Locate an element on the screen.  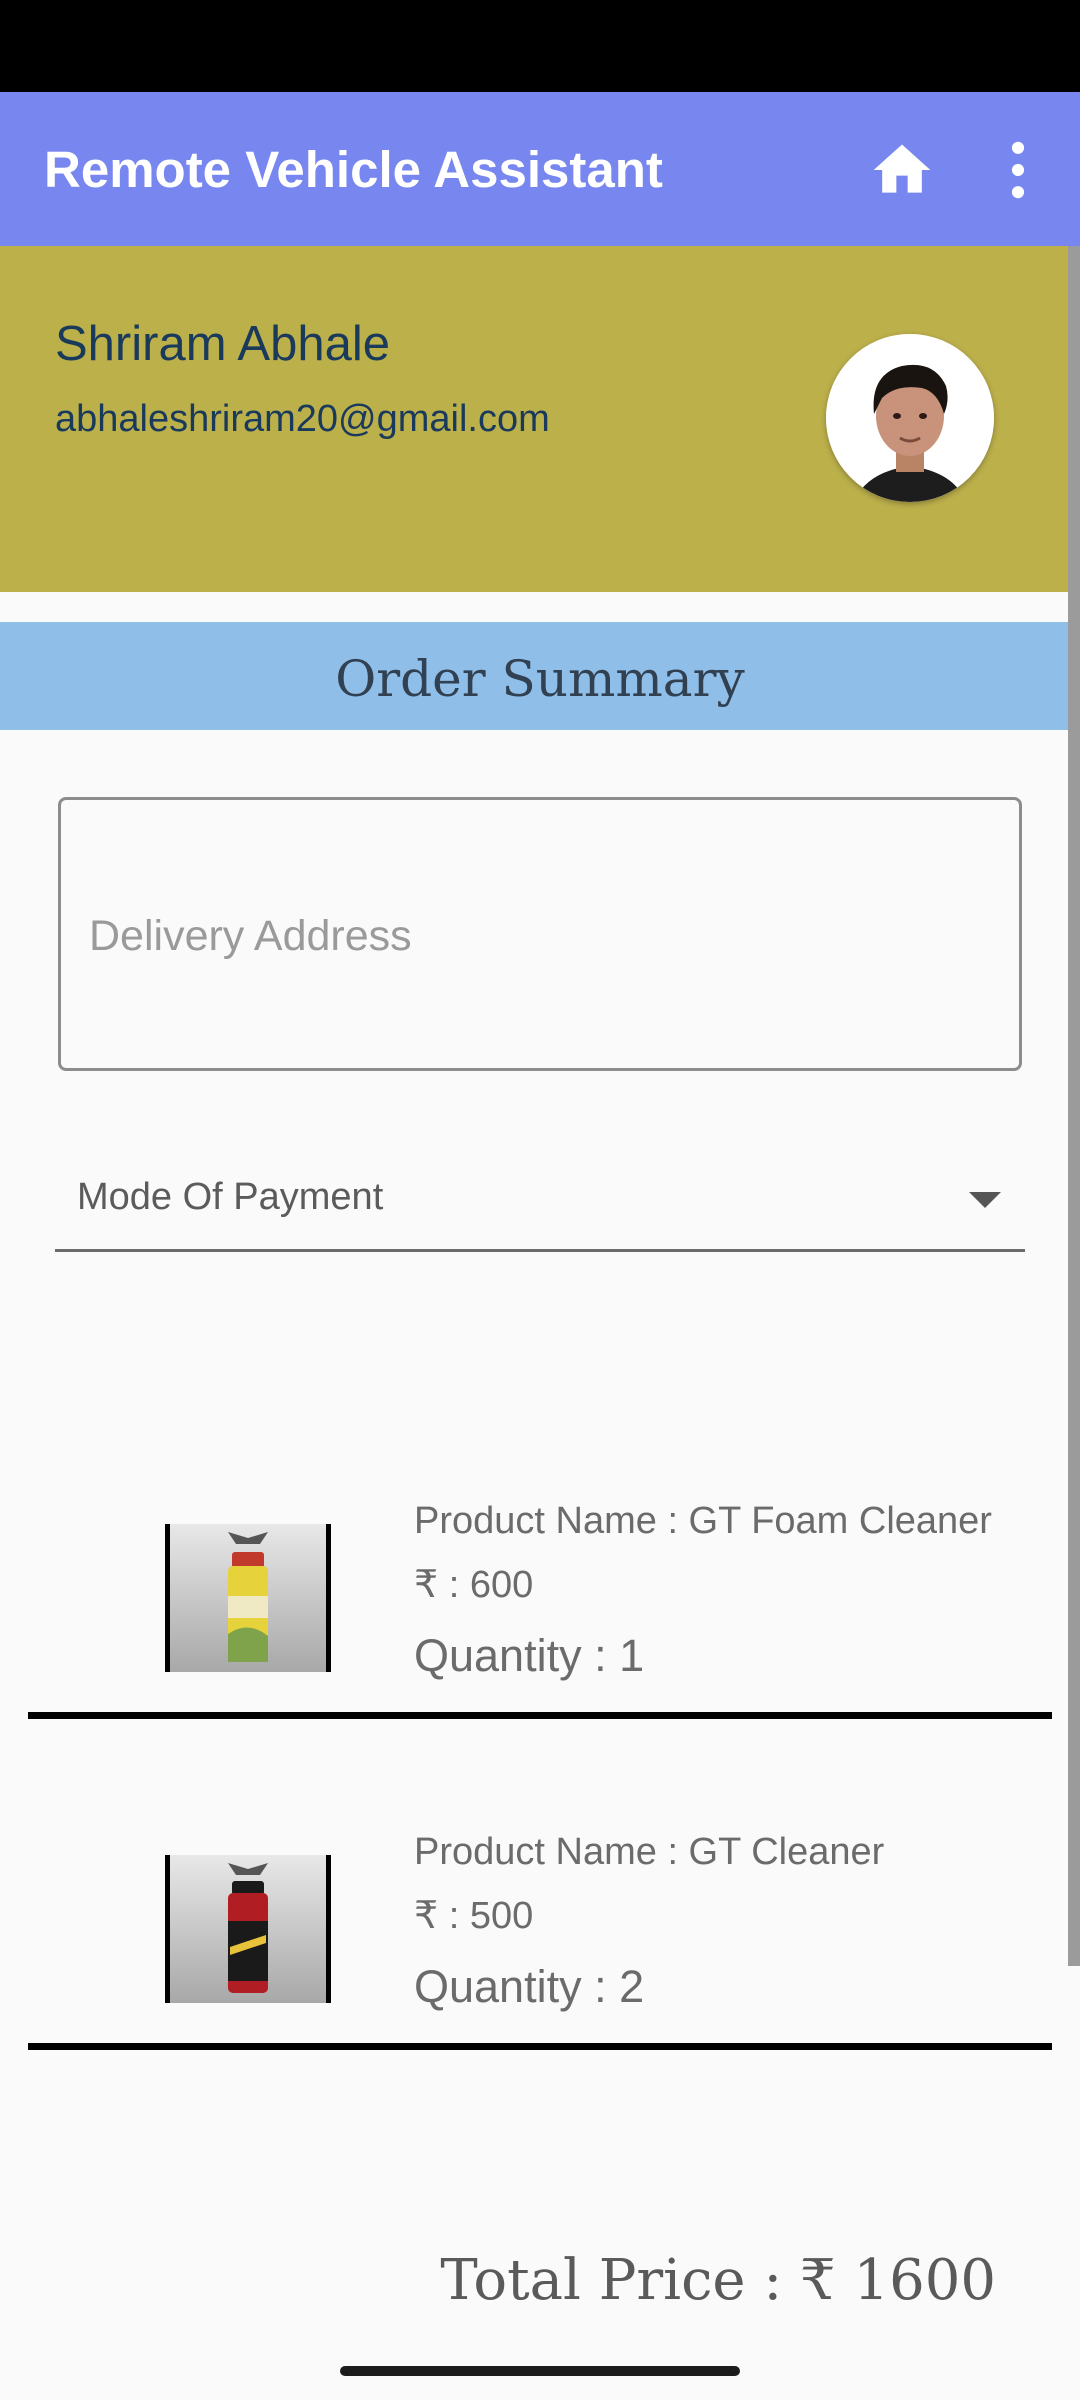
profile-header: Shriram Abhale abhaleshriram20@gmail.com is located at coordinates (540, 419).